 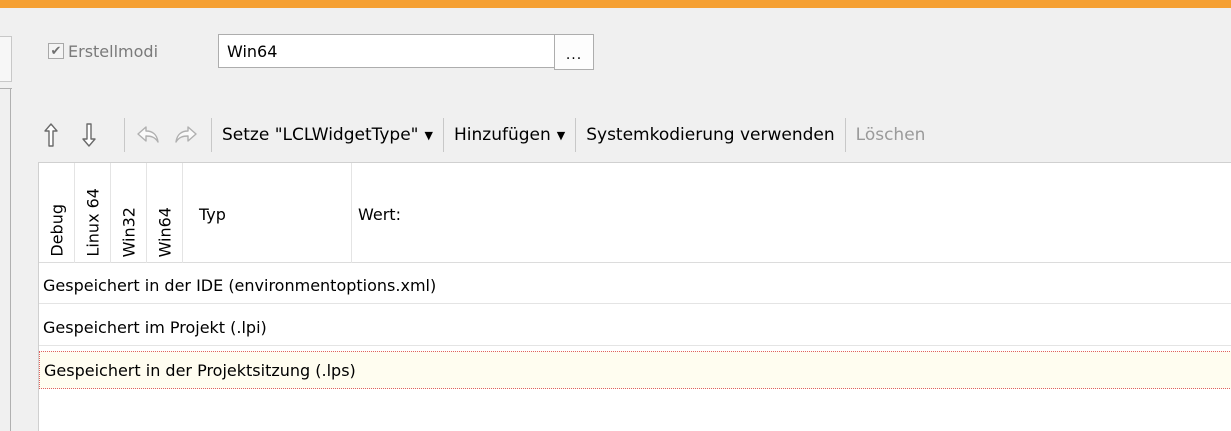 I want to click on add-button: Hinzufügen ▼, so click(x=509, y=135).